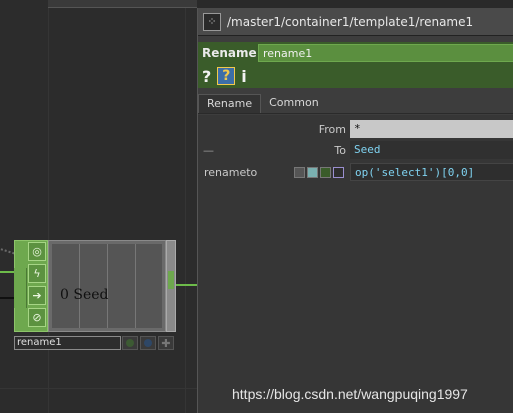 This screenshot has height=413, width=513. I want to click on rename-node: ◎ ϟ ➔ ⊘ 0 Seed, so click(95, 286).